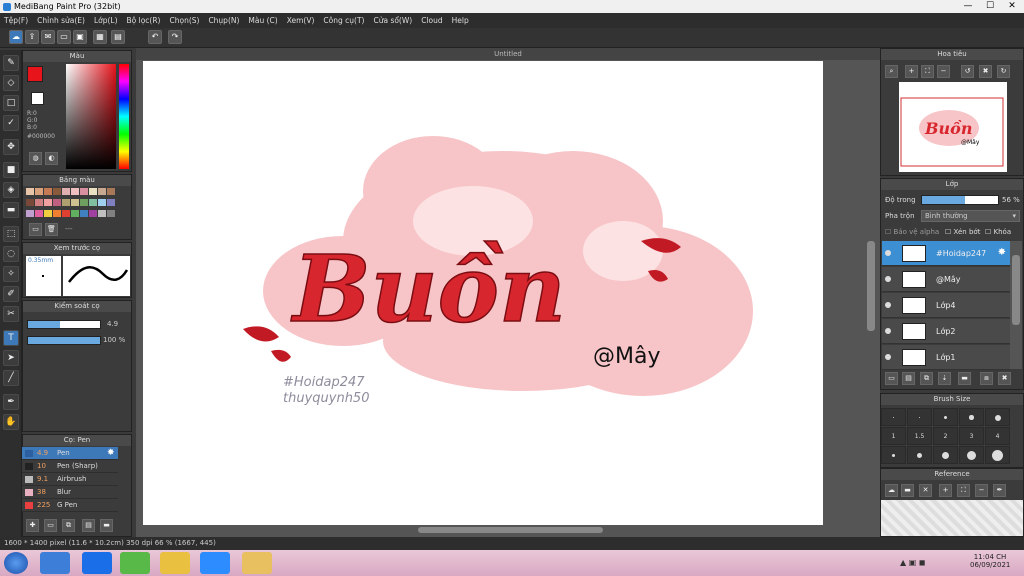 The height and width of the screenshot is (576, 1024). Describe the element at coordinates (124, 116) in the screenshot. I see `hue-slider` at that location.